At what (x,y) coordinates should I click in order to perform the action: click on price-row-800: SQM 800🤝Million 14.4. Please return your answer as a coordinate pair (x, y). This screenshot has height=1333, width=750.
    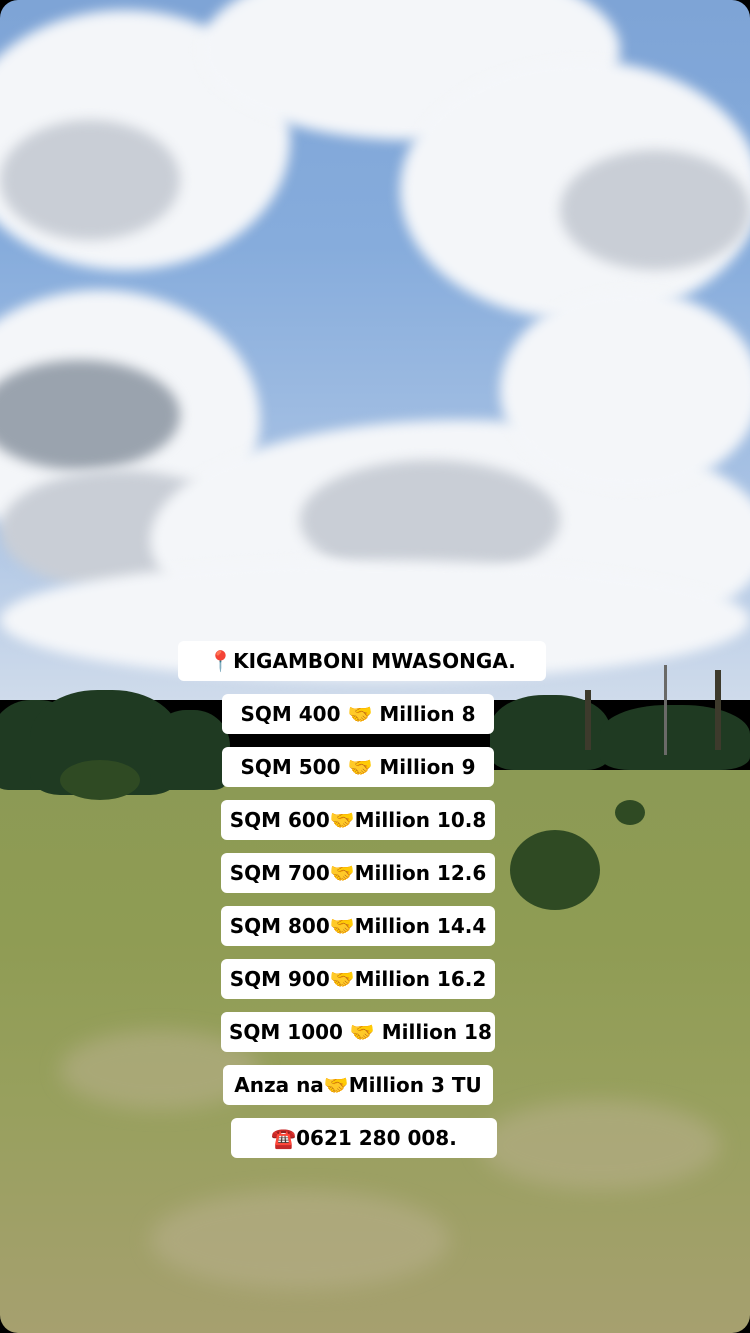
    Looking at the image, I should click on (358, 926).